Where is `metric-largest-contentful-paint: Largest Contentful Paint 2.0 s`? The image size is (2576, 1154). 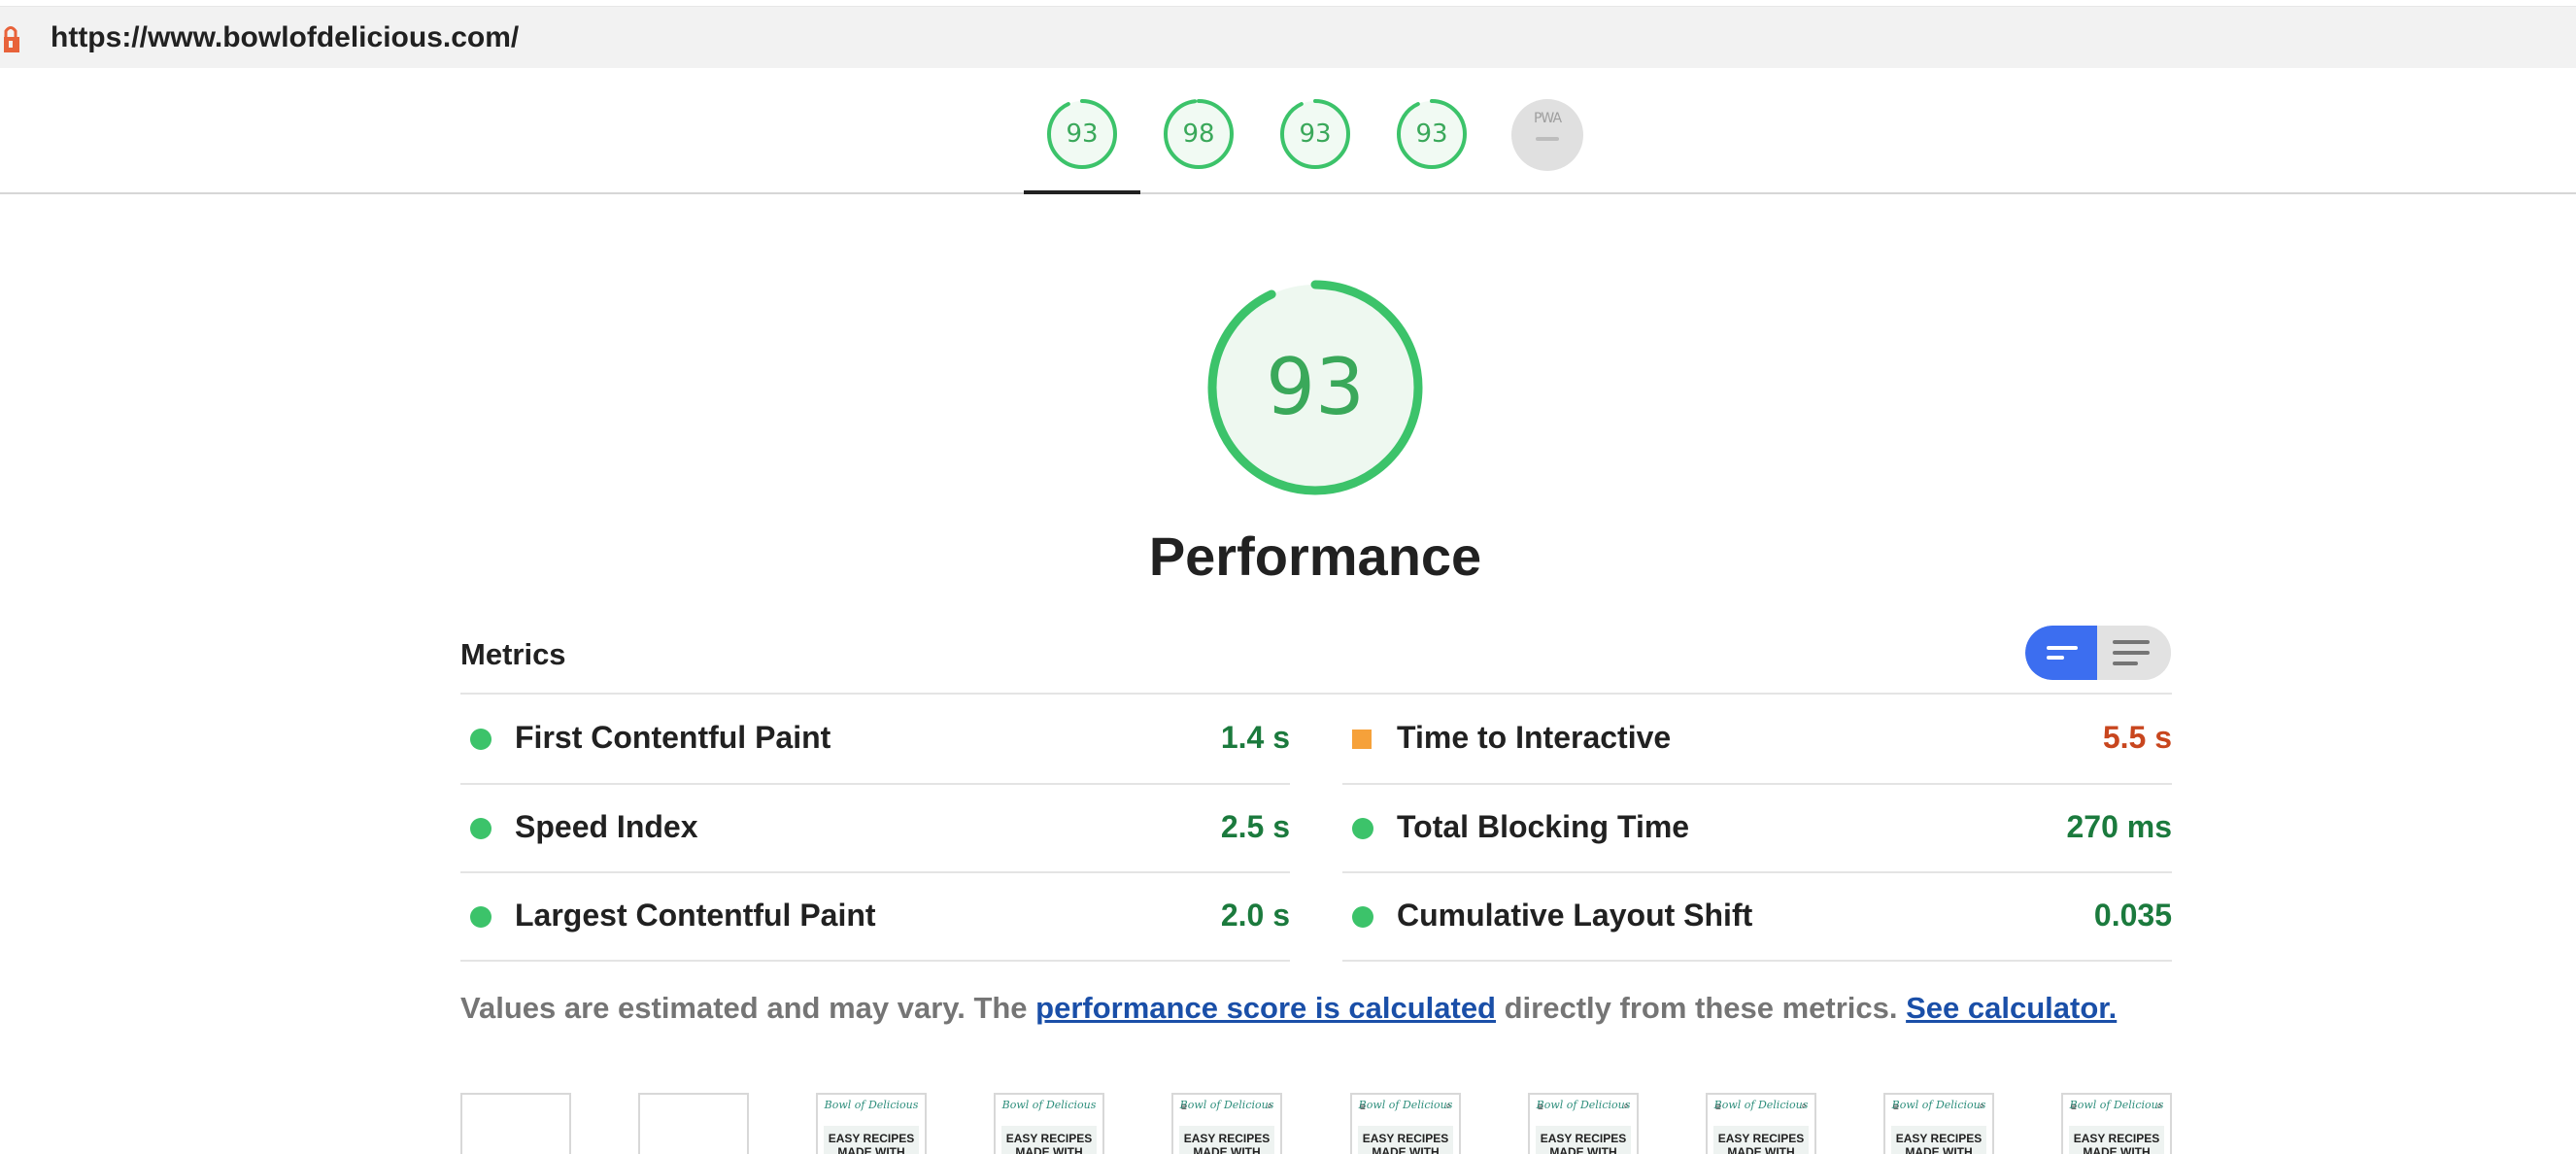 metric-largest-contentful-paint: Largest Contentful Paint 2.0 s is located at coordinates (875, 916).